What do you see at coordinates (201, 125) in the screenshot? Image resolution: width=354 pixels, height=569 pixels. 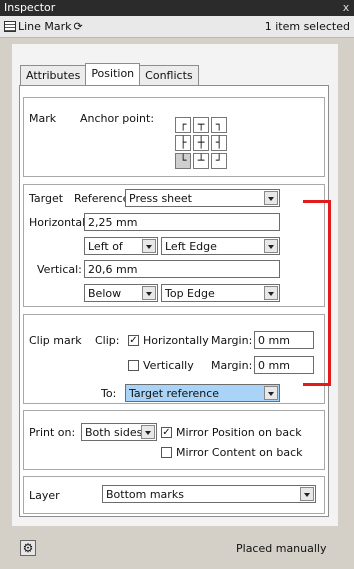 I see `anchor-top-center: ┬` at bounding box center [201, 125].